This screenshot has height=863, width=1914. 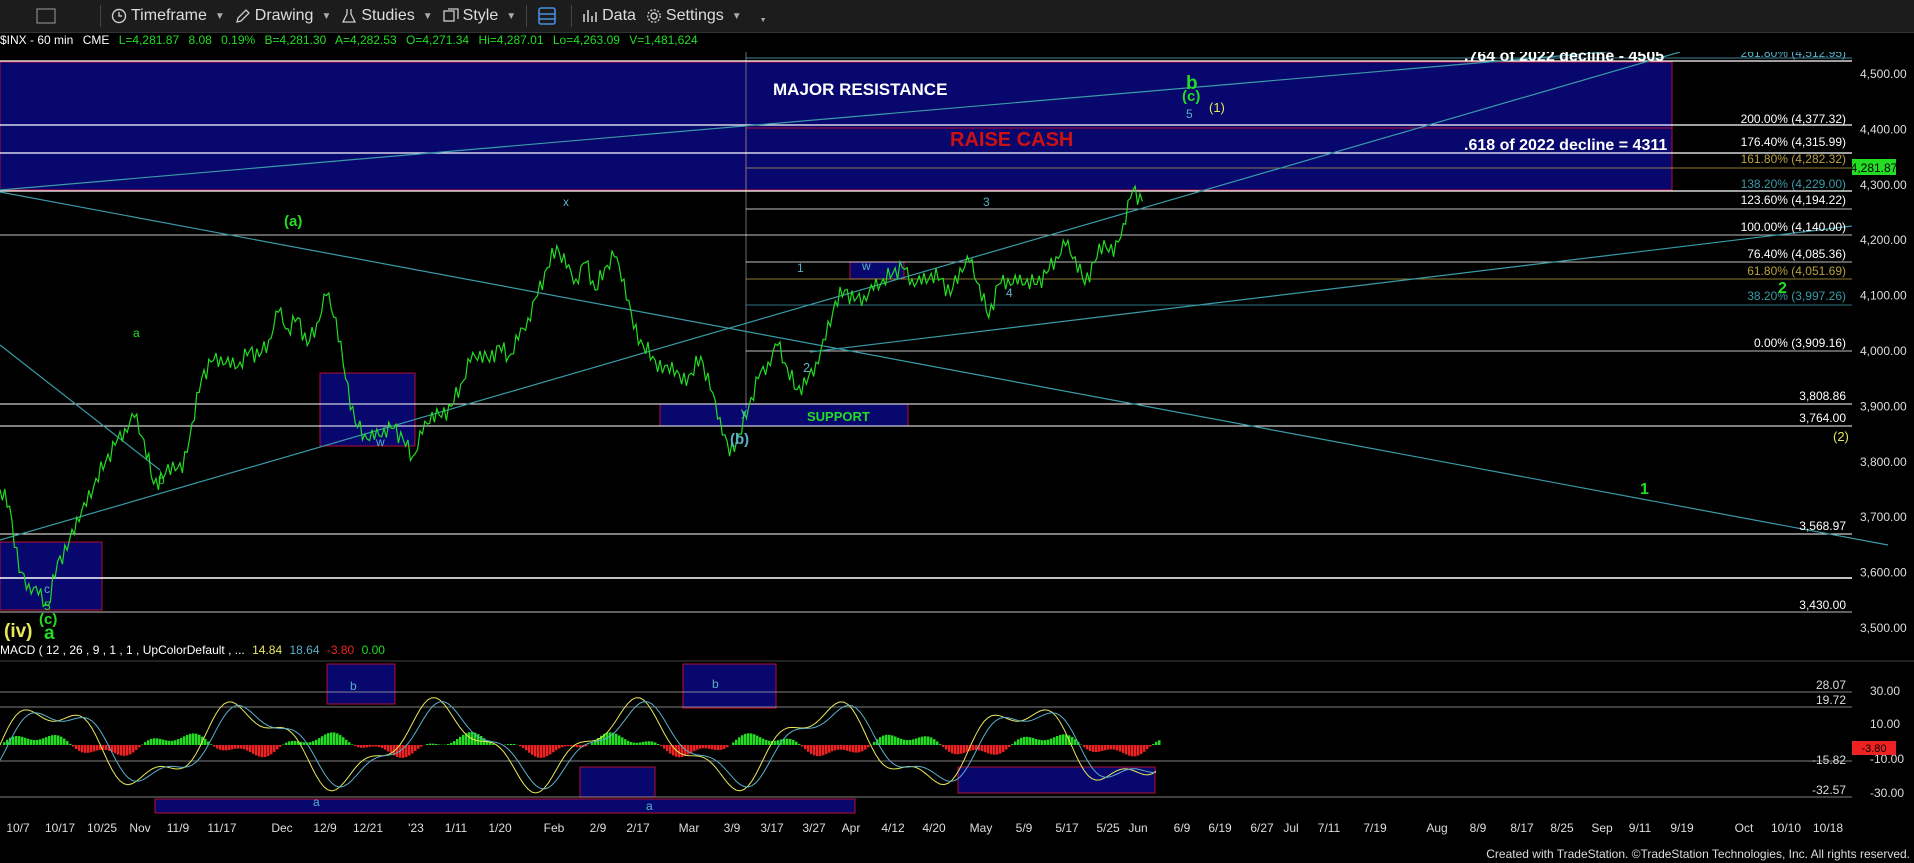 What do you see at coordinates (549, 16) in the screenshot?
I see `layout-button` at bounding box center [549, 16].